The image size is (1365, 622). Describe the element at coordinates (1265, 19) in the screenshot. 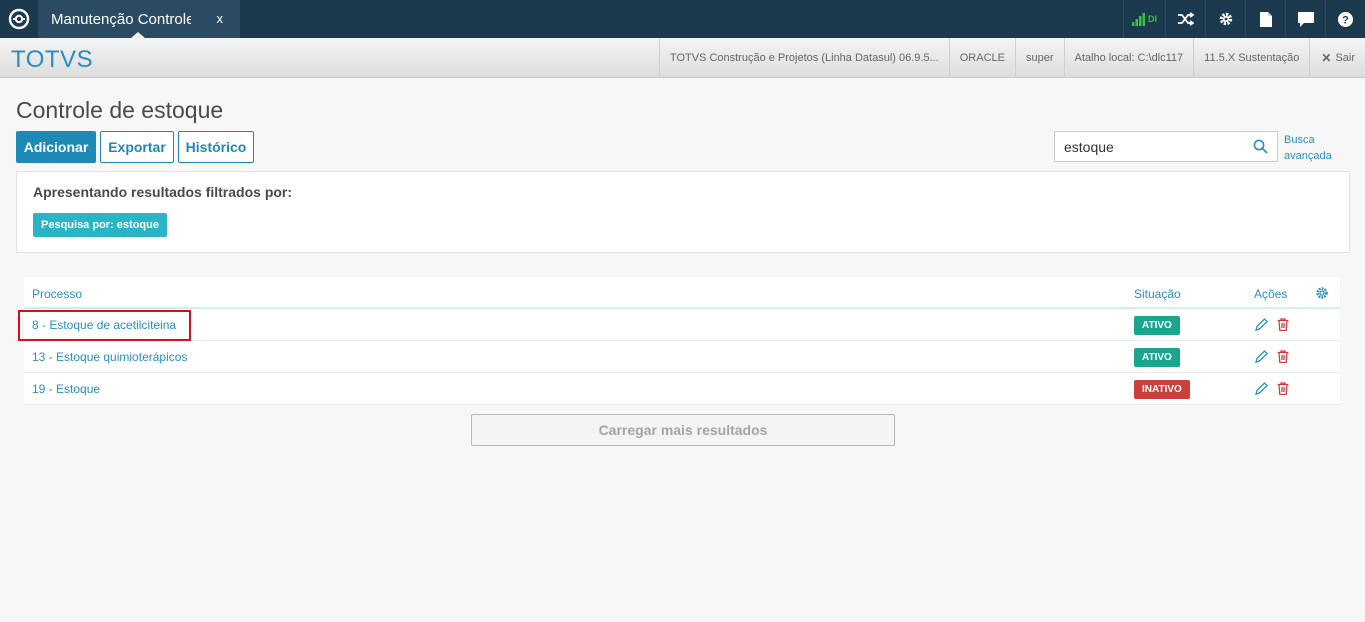

I see `document-icon` at that location.